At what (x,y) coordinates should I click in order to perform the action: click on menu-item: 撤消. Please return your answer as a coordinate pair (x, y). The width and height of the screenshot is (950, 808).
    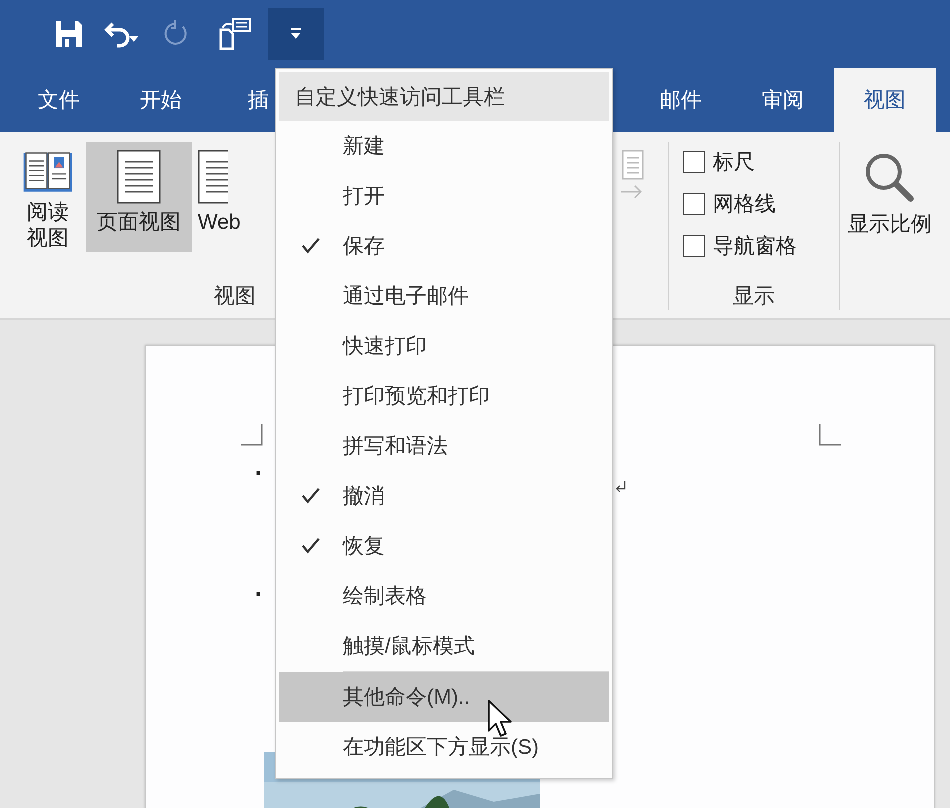
    Looking at the image, I should click on (444, 496).